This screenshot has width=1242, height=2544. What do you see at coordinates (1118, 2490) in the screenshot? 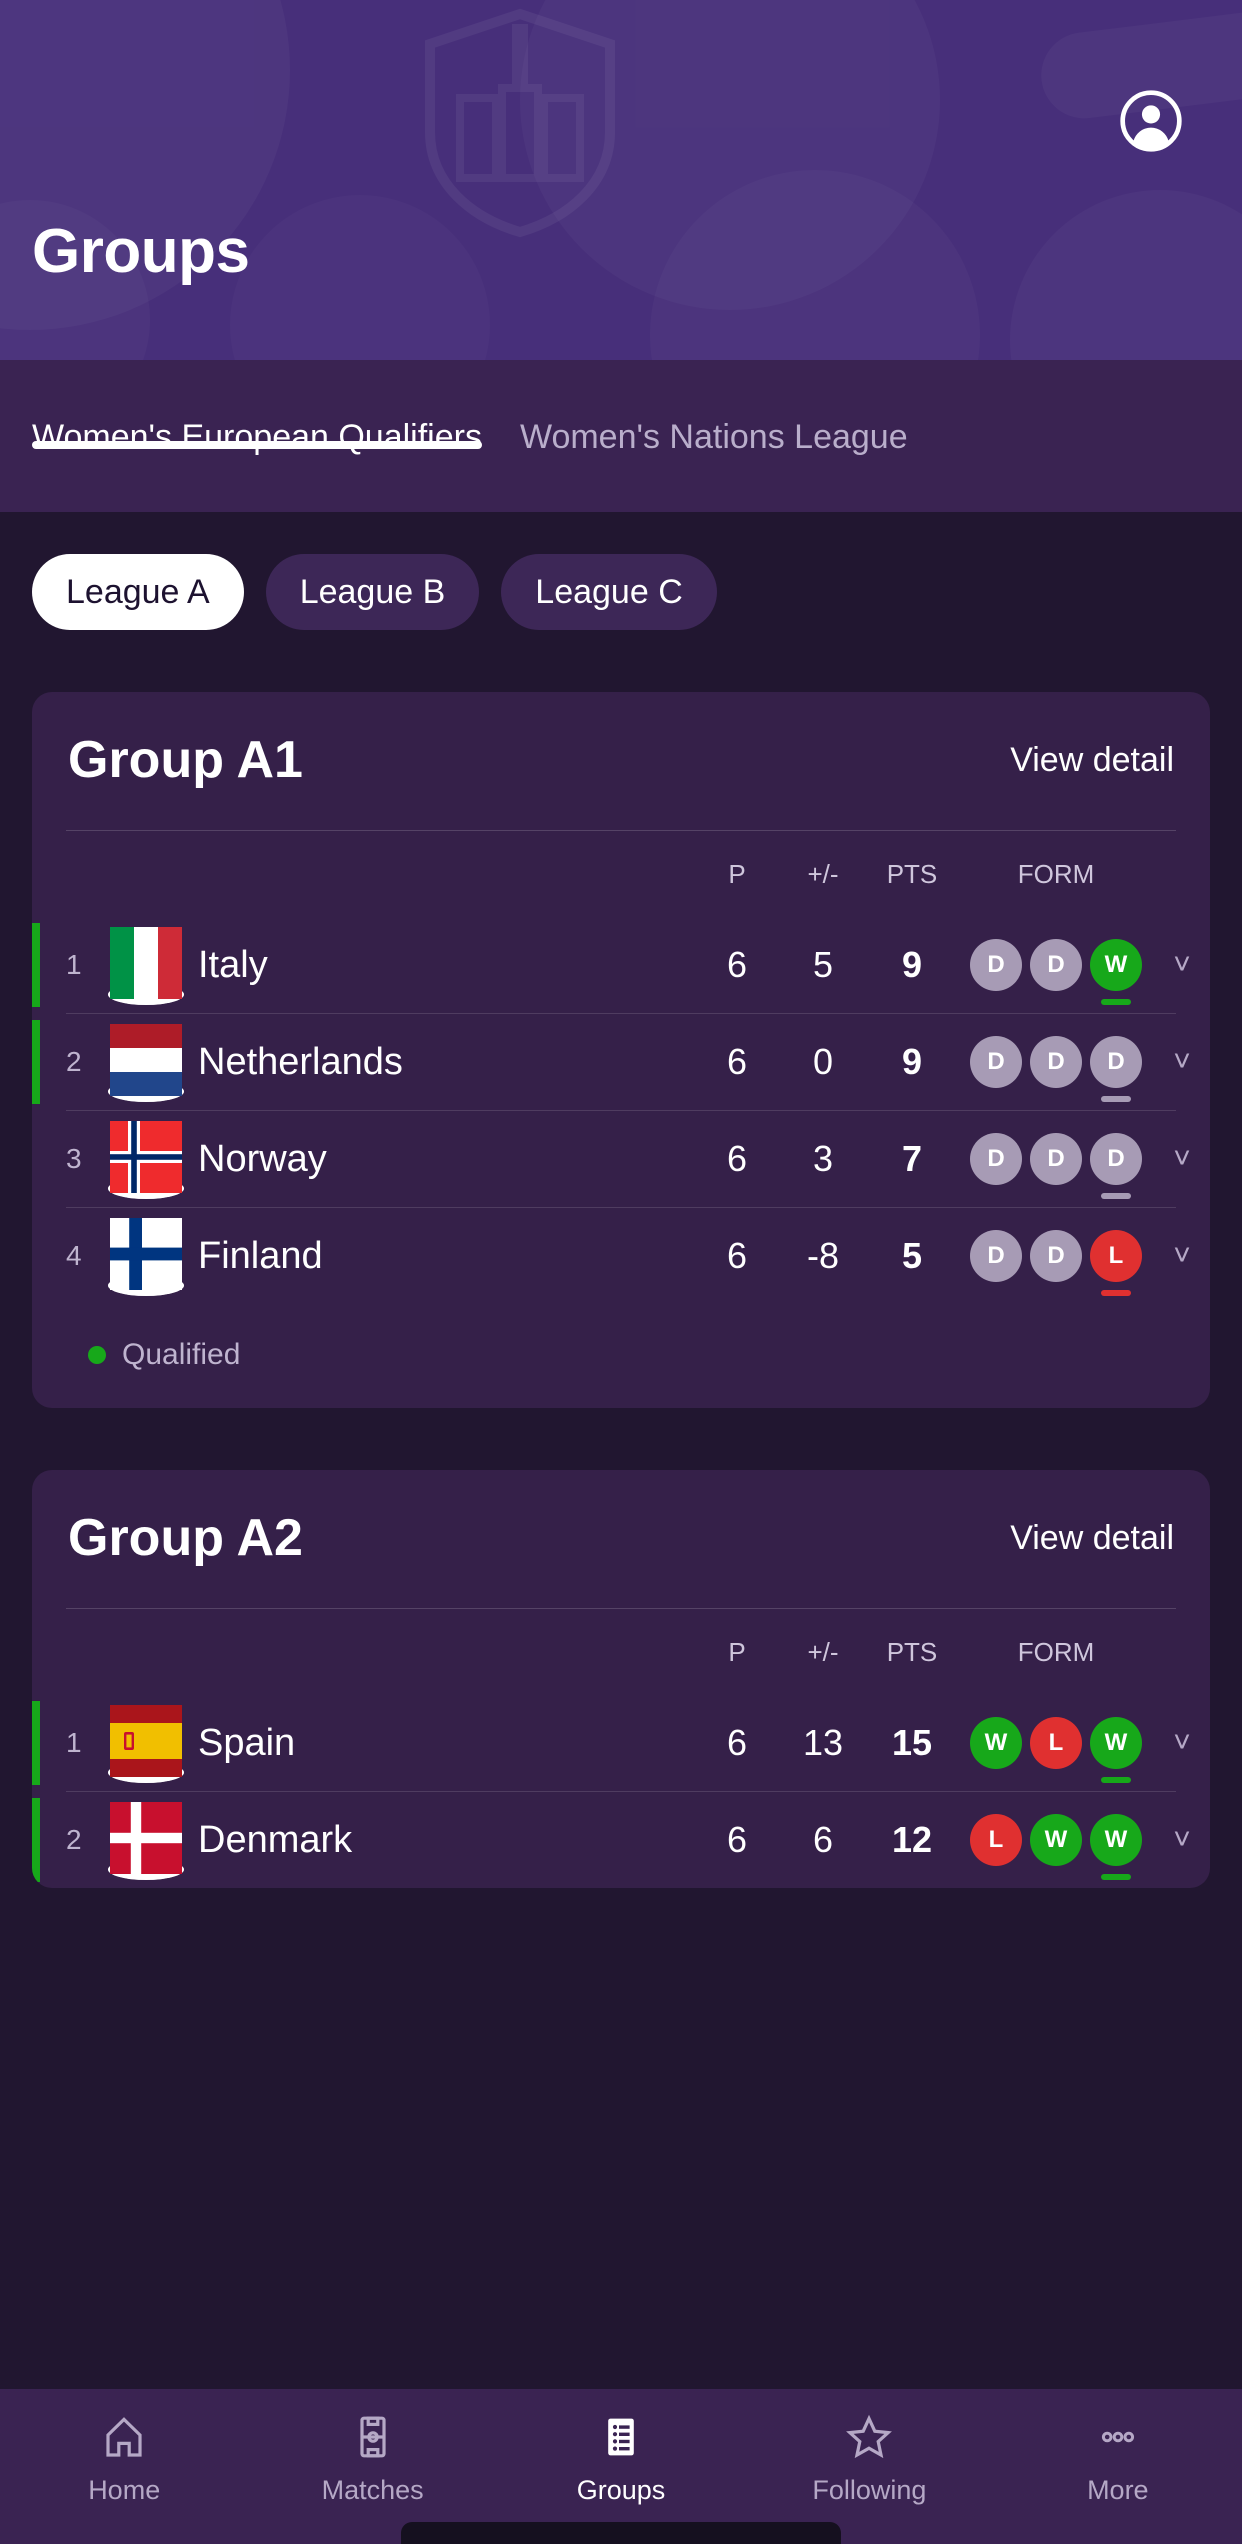
I see `nav-label: More` at bounding box center [1118, 2490].